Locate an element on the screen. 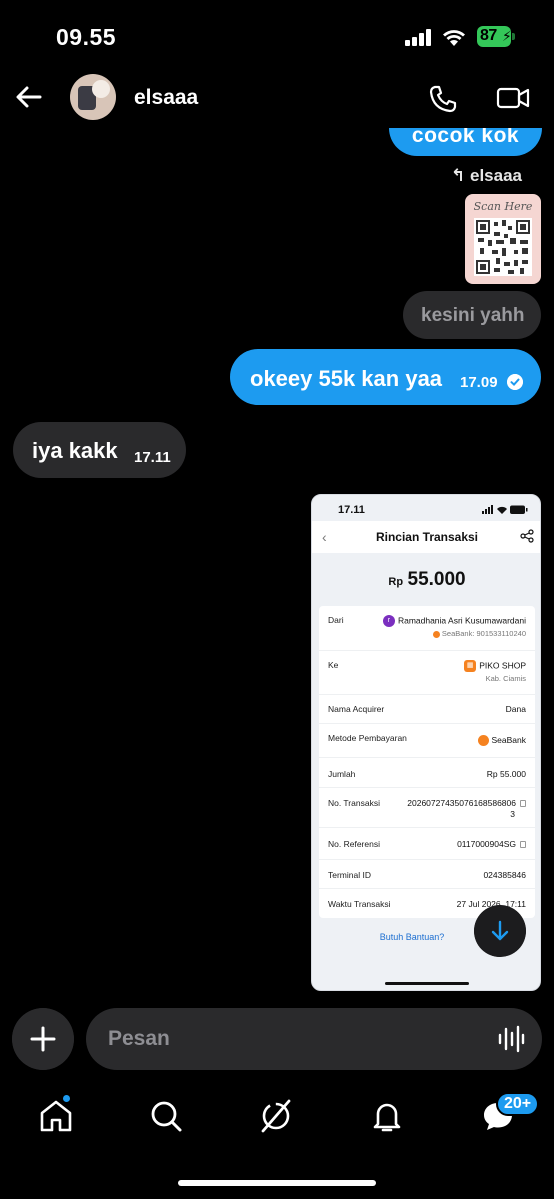  seabank-icon is located at coordinates (483, 741).